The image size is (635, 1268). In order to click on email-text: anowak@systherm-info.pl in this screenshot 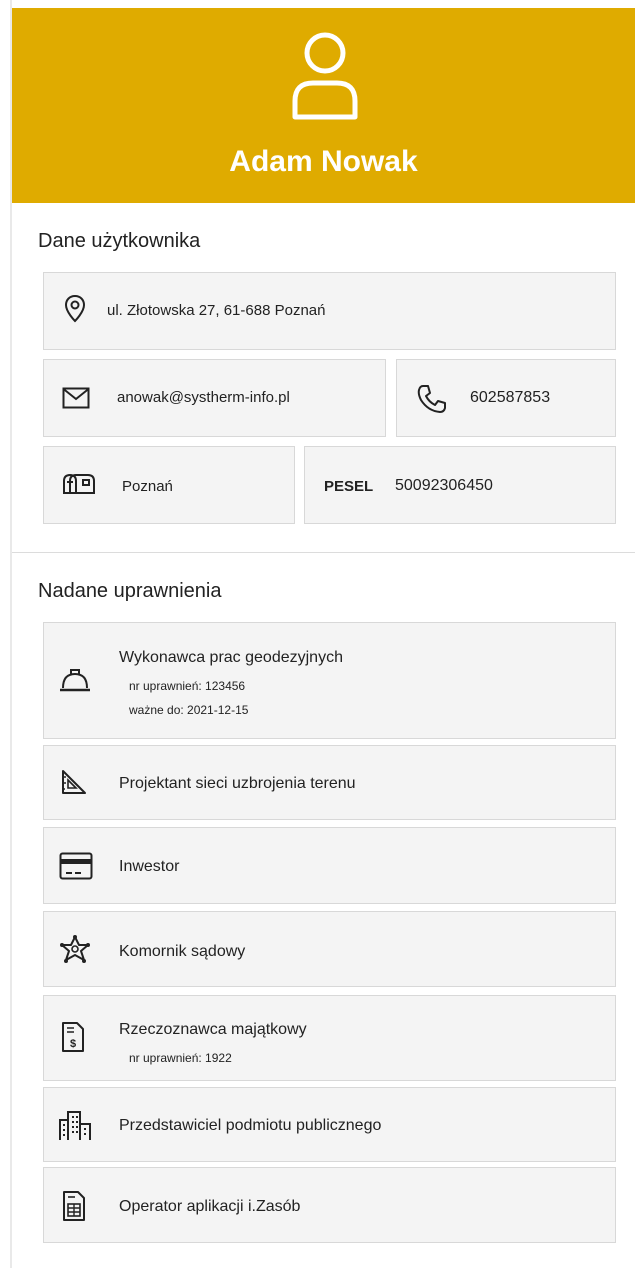, I will do `click(203, 397)`.